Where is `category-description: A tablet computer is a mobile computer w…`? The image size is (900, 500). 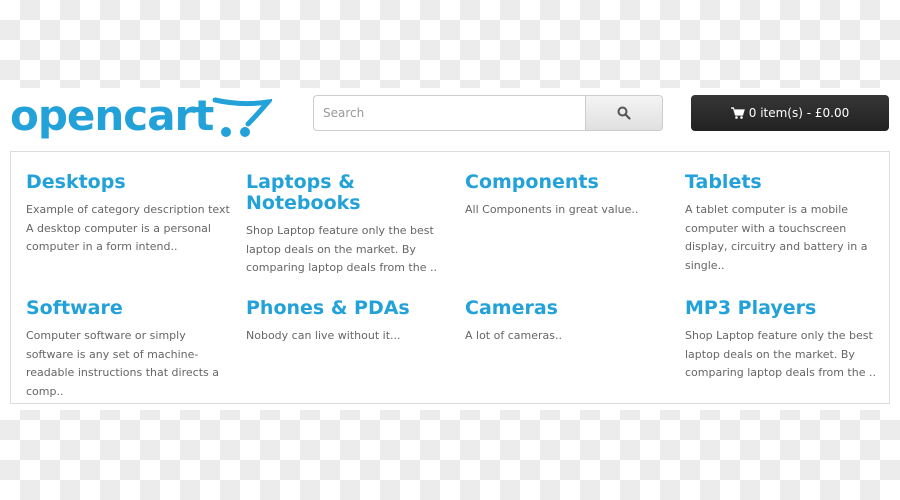 category-description: A tablet computer is a mobile computer w… is located at coordinates (776, 238).